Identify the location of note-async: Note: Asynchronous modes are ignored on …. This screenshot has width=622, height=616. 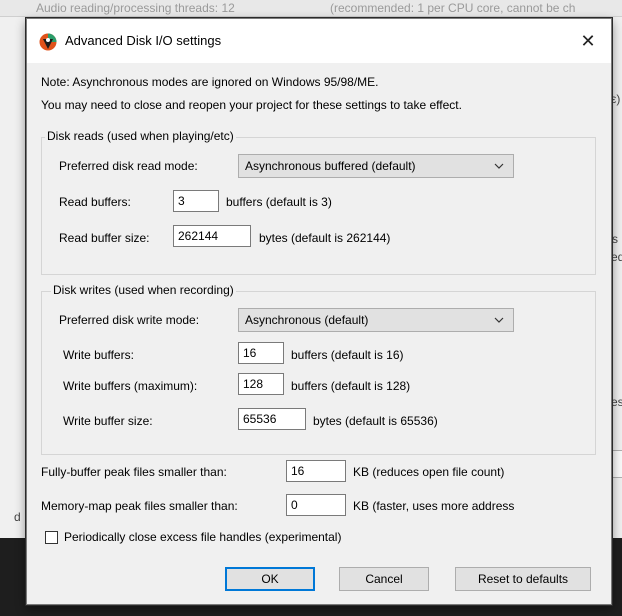
(210, 82).